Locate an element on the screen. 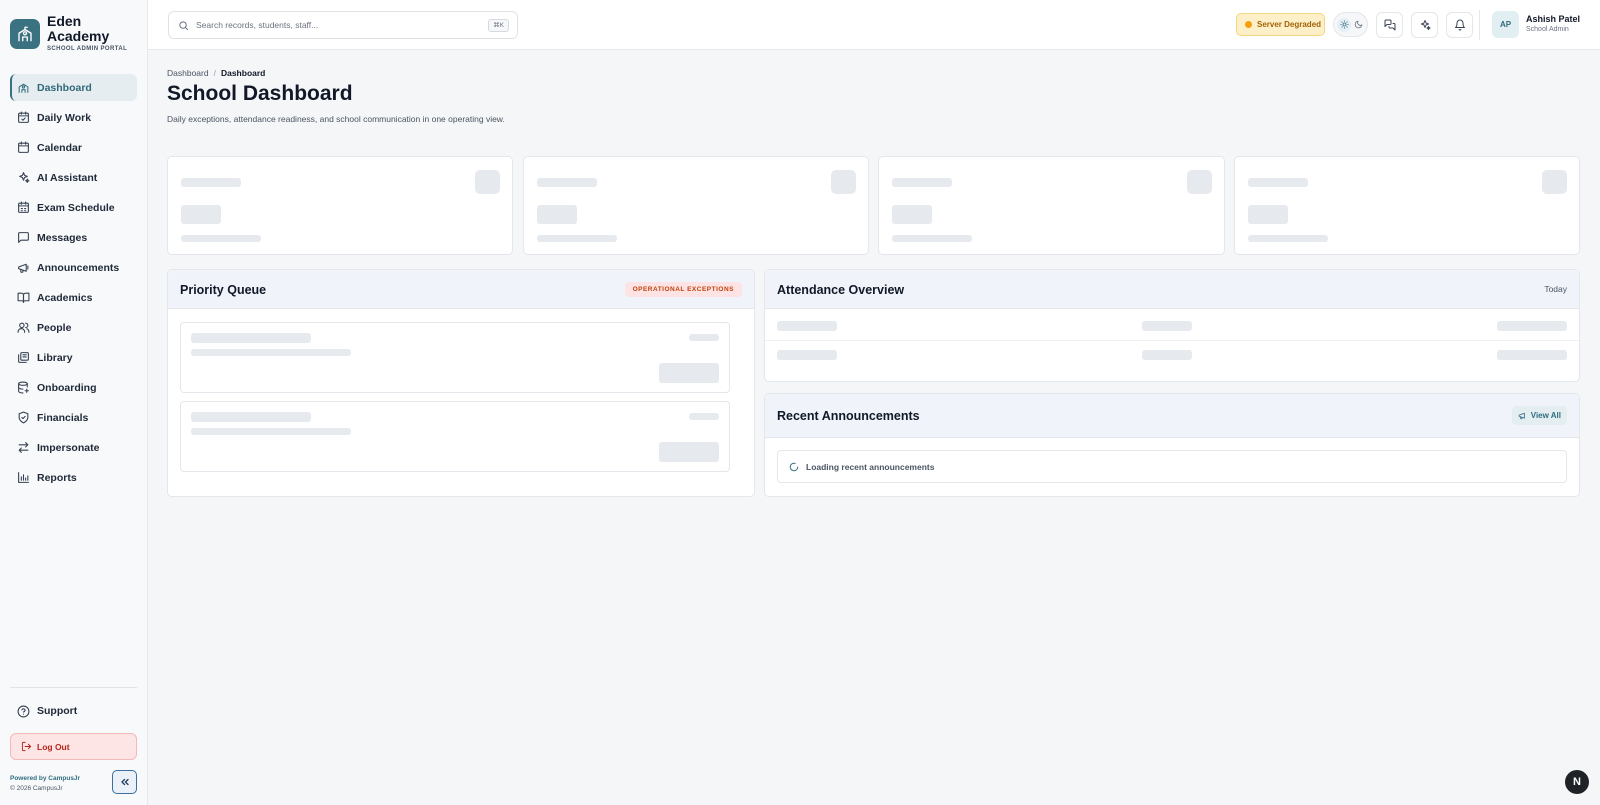 The image size is (1600, 805). bar-chart-icon is located at coordinates (23, 477).